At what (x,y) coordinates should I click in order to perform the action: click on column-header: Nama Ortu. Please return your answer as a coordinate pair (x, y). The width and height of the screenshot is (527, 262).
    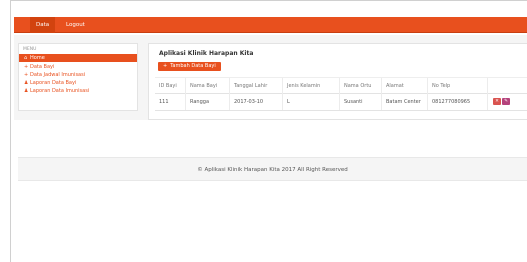
    Looking at the image, I should click on (355, 86).